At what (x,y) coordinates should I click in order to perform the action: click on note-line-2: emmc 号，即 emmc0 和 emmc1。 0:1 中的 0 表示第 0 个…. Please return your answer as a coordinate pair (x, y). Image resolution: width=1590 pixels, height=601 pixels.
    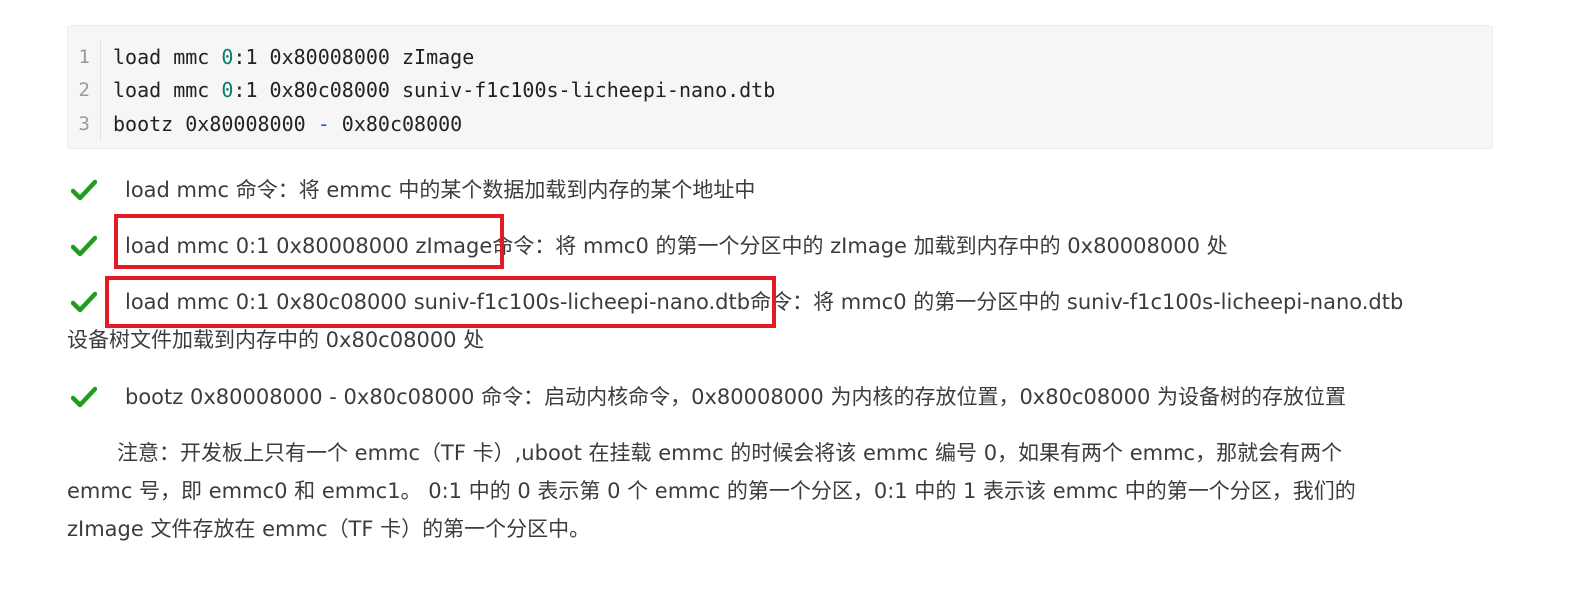
    Looking at the image, I should click on (711, 491).